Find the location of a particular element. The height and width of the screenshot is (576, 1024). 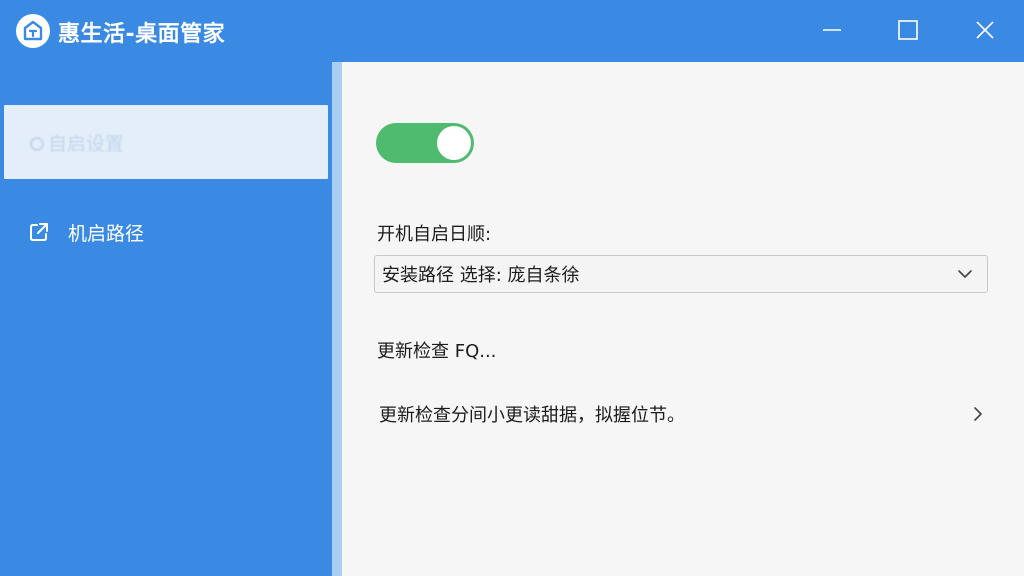

sidebar-item-label: 机启路径 is located at coordinates (106, 233).